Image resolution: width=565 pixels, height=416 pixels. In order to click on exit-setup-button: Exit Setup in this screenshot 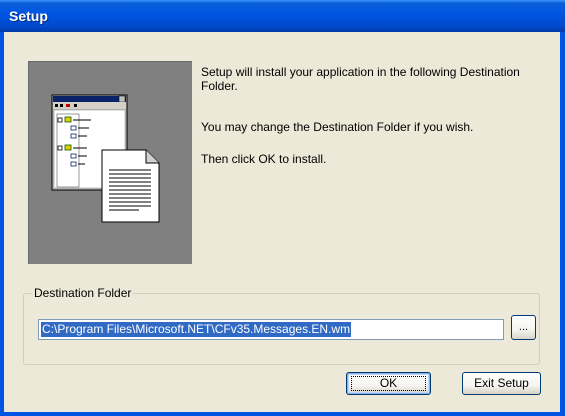, I will do `click(501, 383)`.